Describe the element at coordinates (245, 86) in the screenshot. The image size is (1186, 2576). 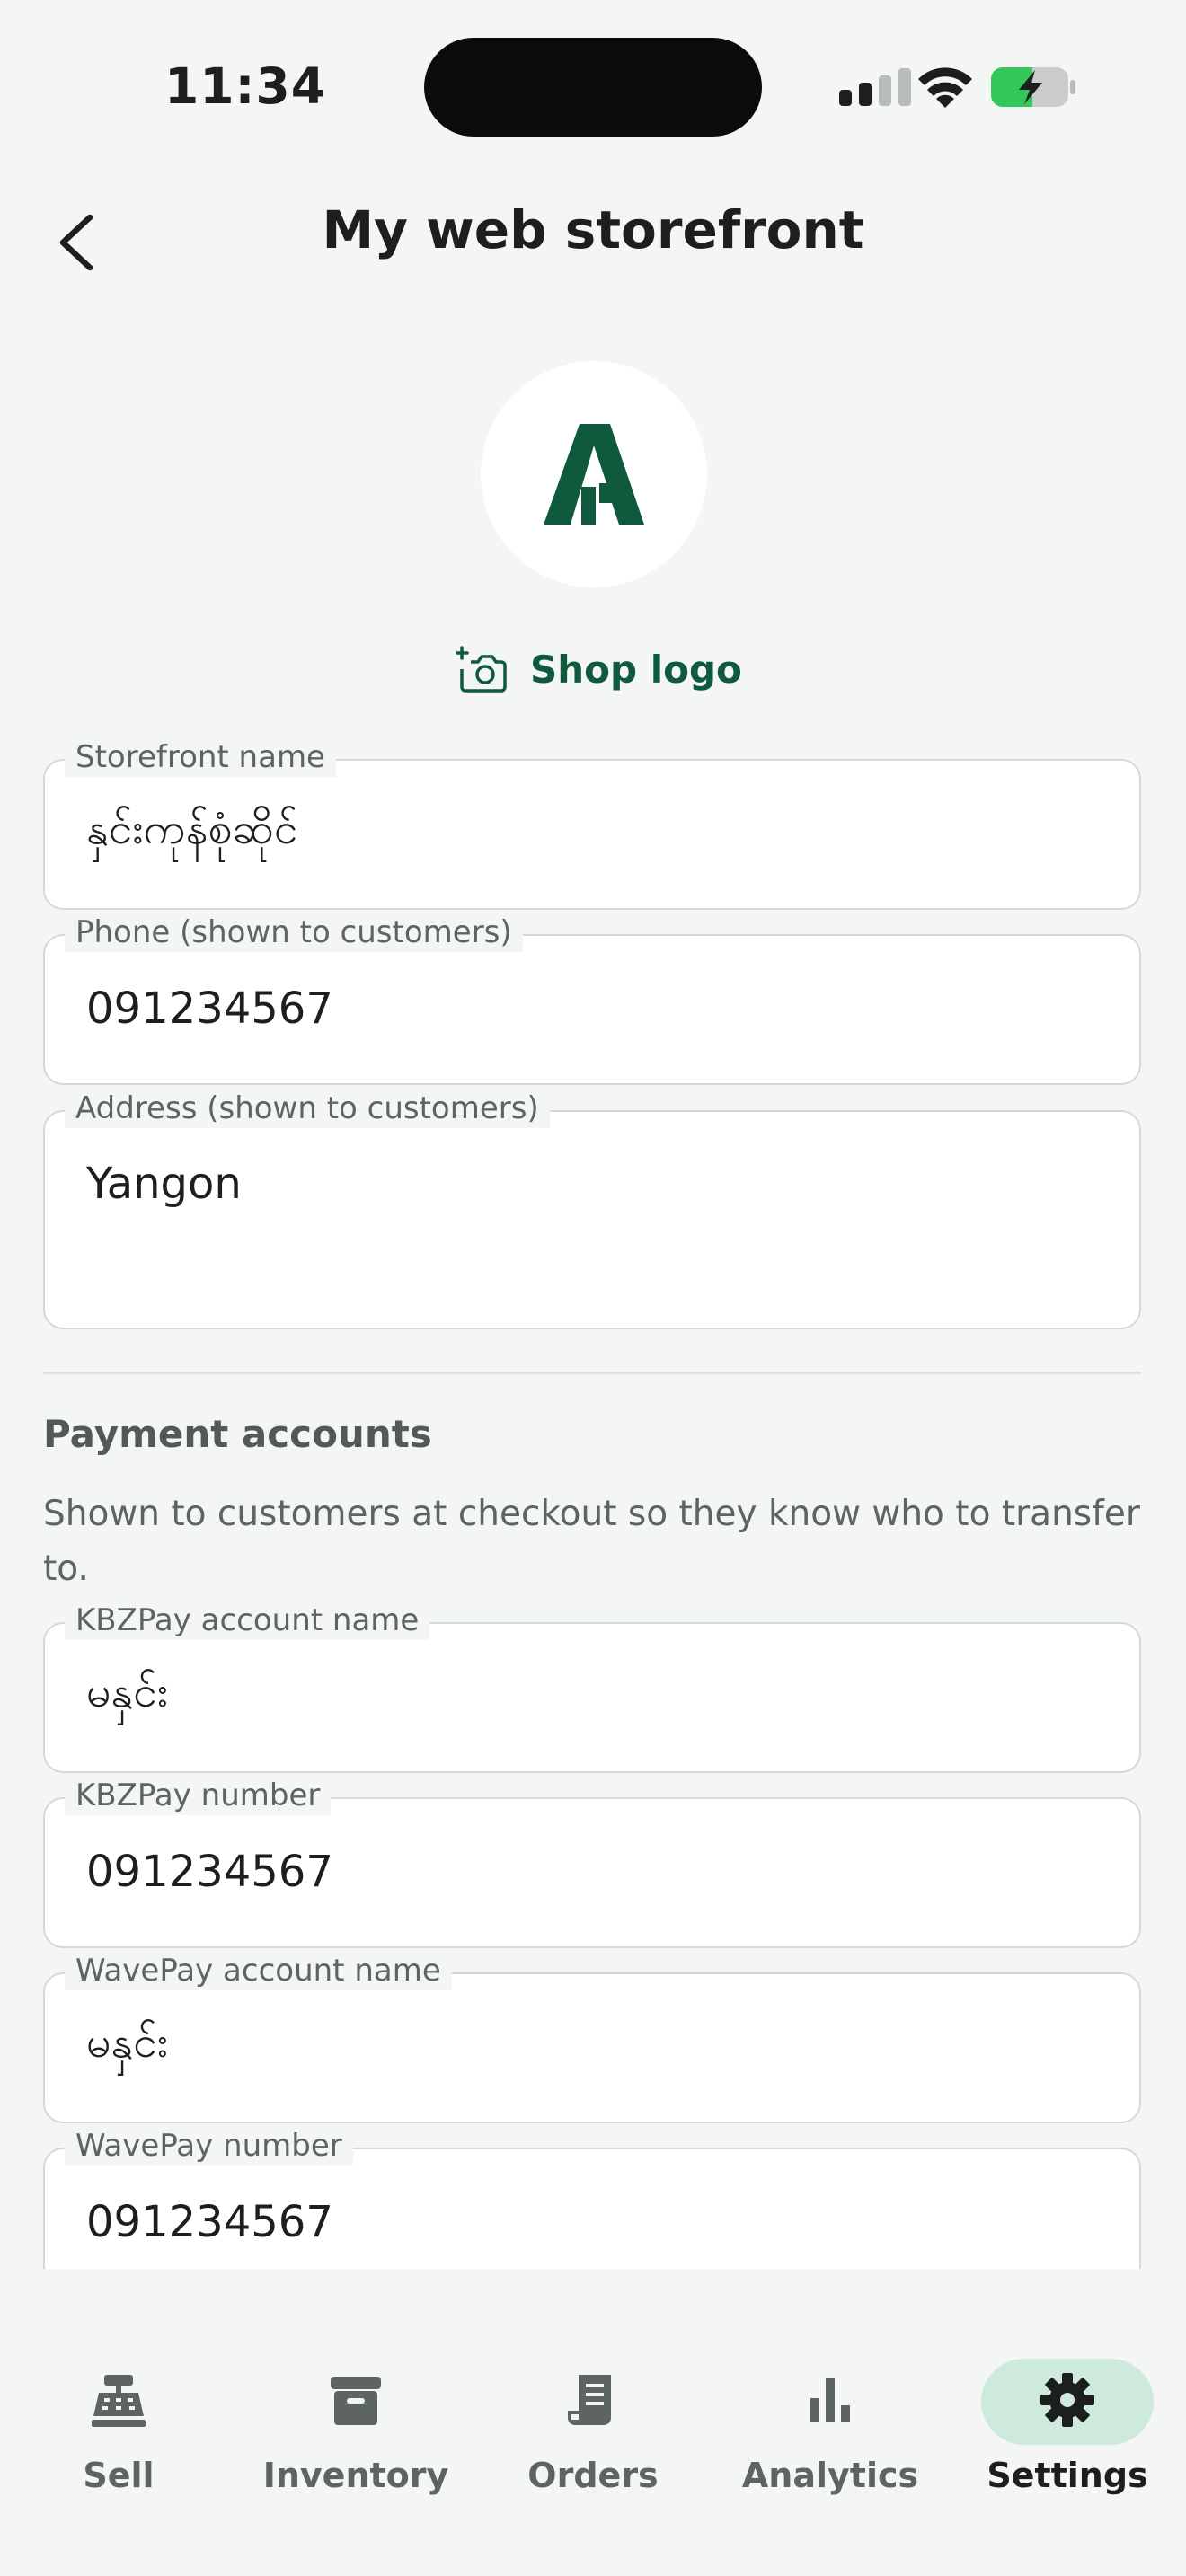
I see `status-time: 11:34` at that location.